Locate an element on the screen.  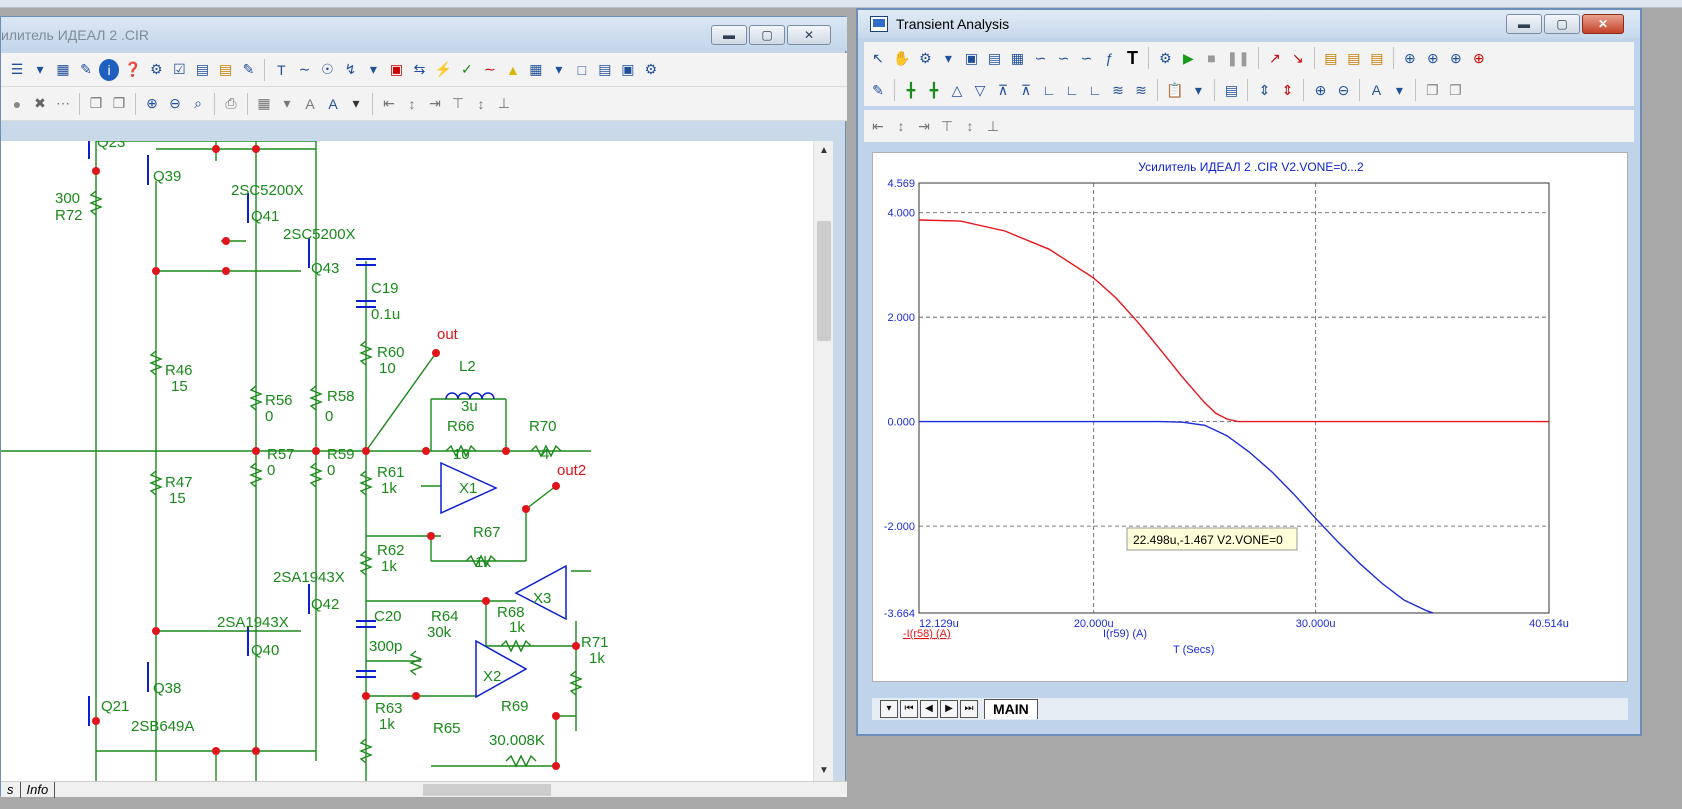
align-right-icon-2: ⇥ is located at coordinates (924, 126).